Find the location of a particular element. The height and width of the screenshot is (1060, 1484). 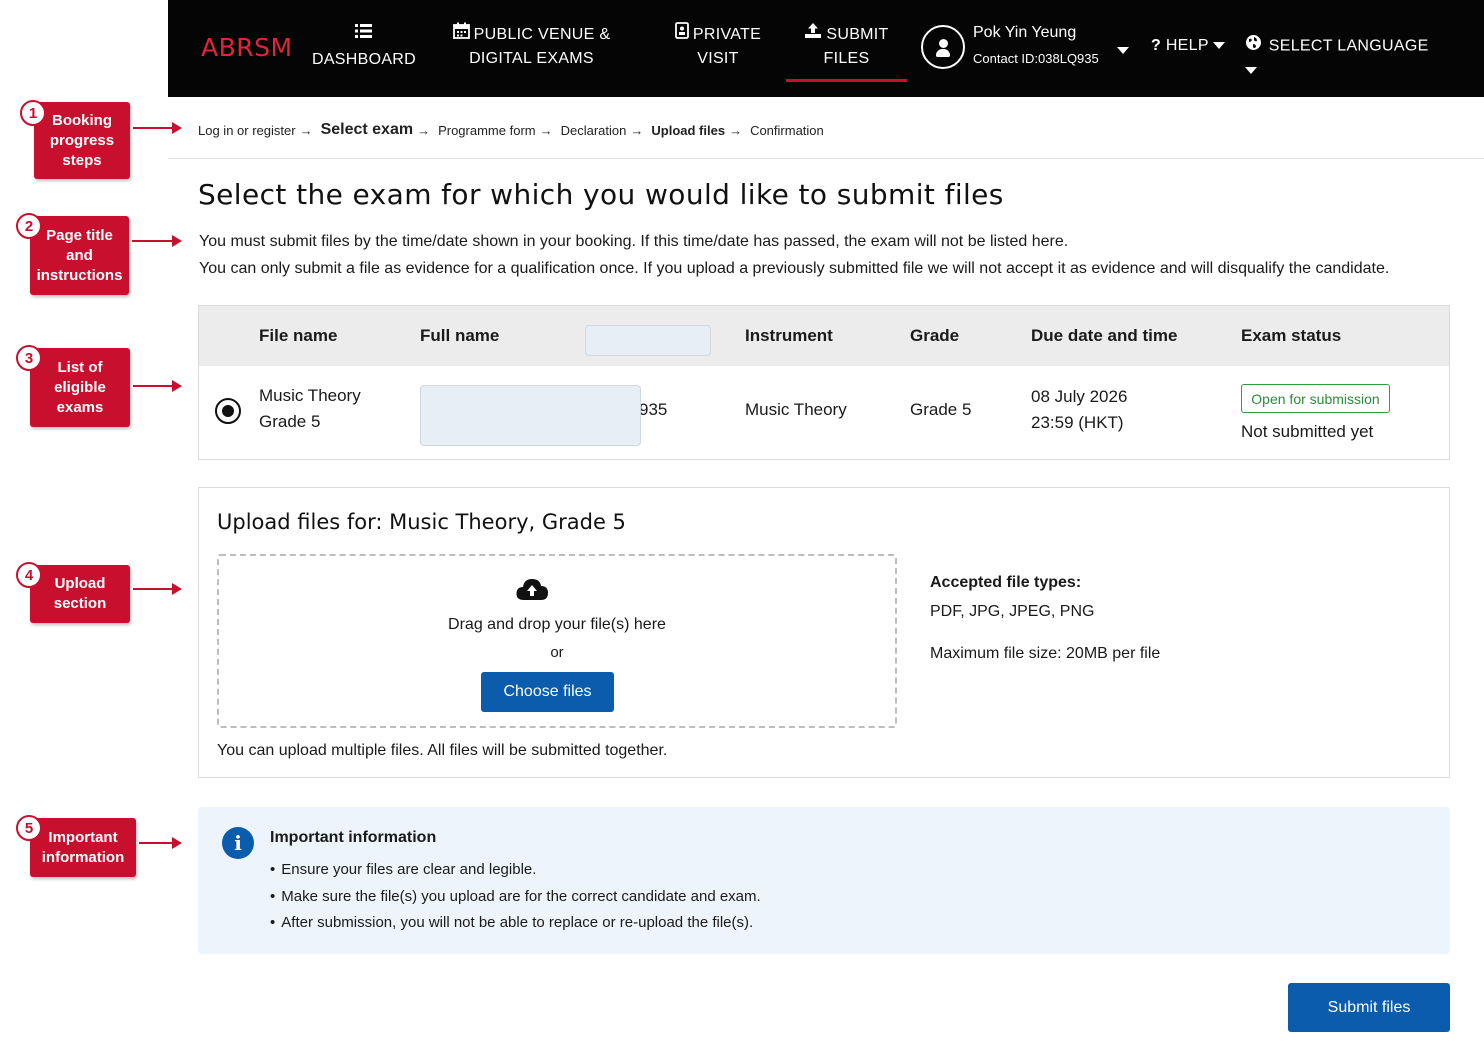

annotation-label: Important information is located at coordinates (83, 847).